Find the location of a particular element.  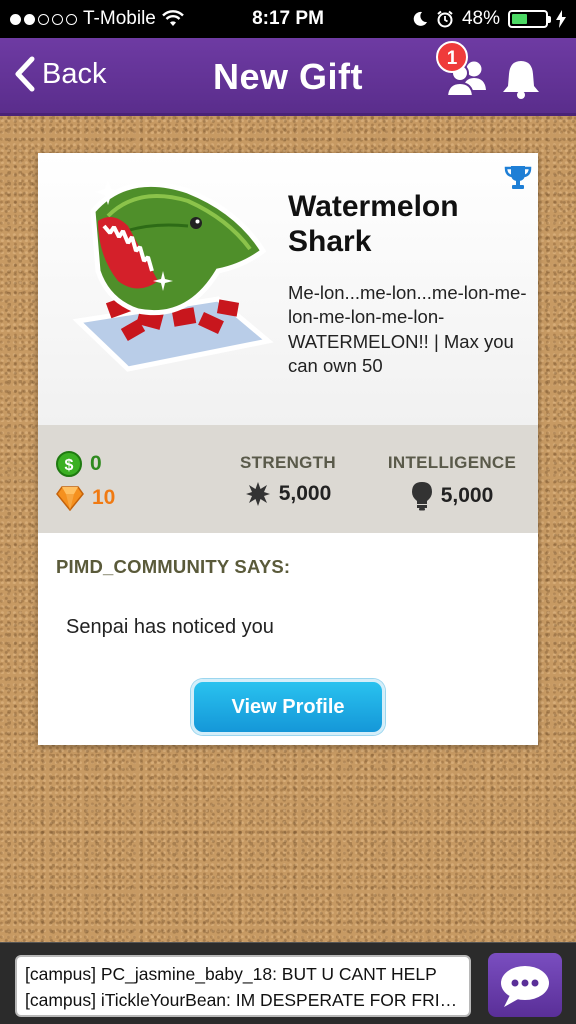

strength-icon is located at coordinates (257, 494).